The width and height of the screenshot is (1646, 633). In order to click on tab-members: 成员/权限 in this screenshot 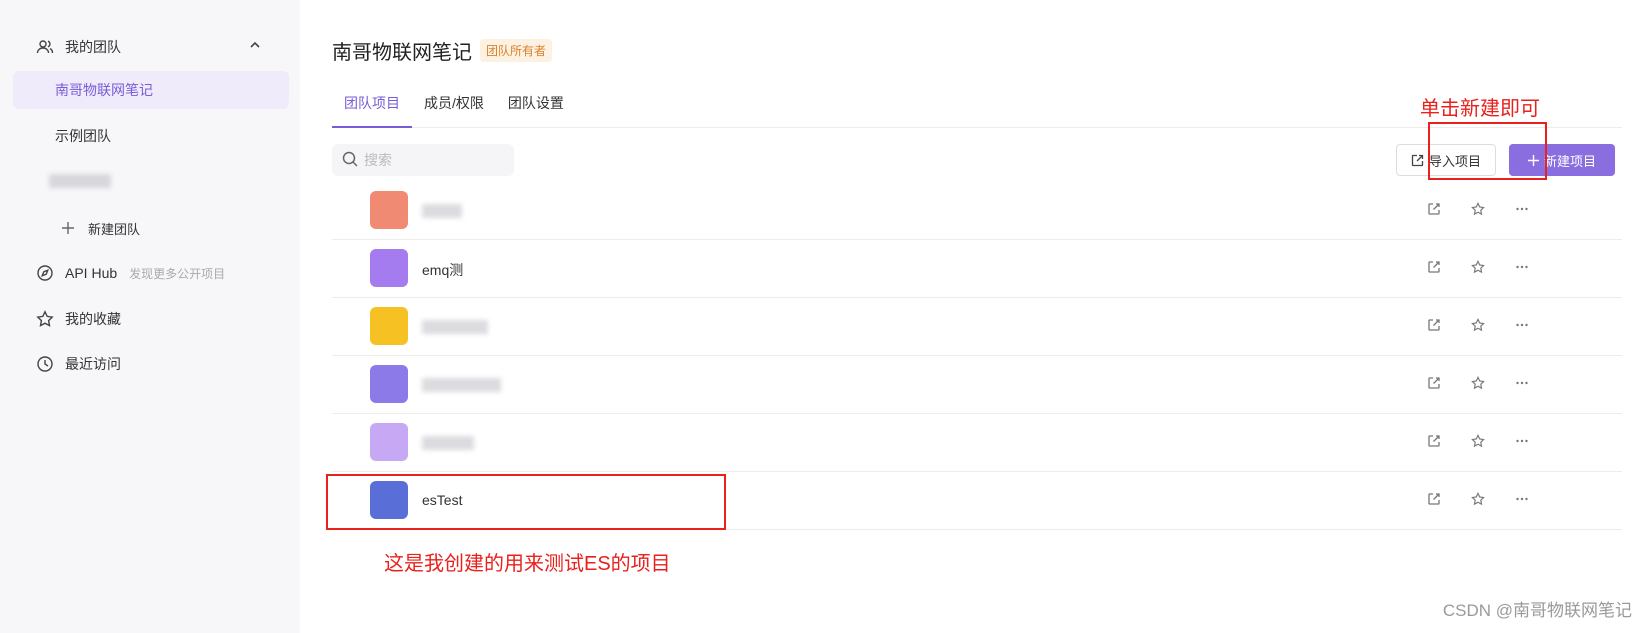, I will do `click(454, 108)`.